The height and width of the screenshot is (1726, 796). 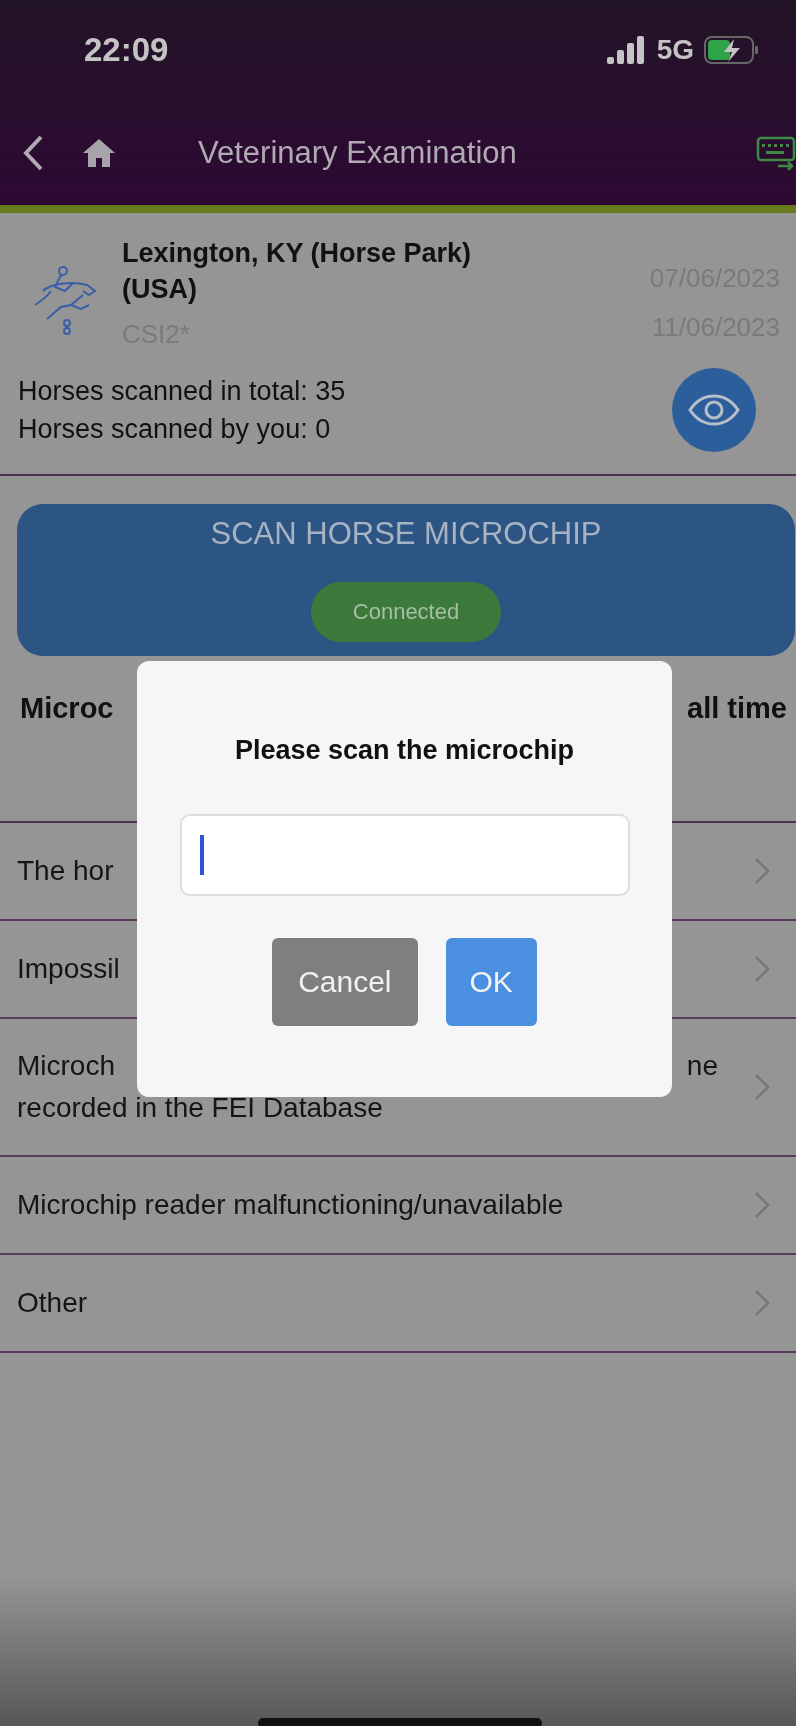 I want to click on scan-microchip-button: SCAN HORSE MICROCHIP Connected, so click(x=406, y=580).